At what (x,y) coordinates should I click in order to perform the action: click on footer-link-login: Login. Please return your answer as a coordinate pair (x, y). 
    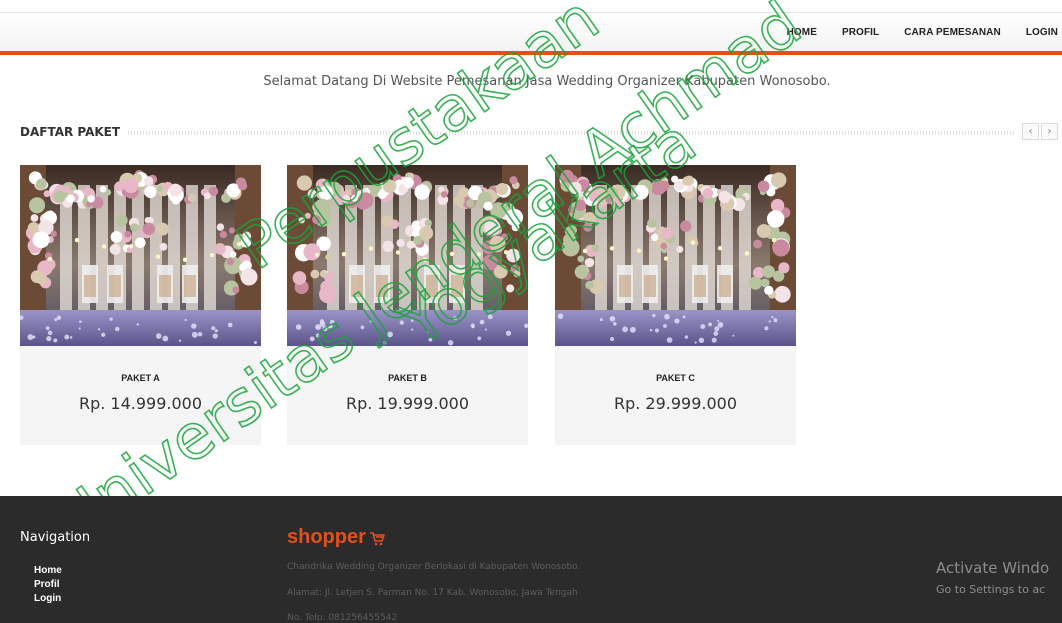
    Looking at the image, I should click on (48, 599).